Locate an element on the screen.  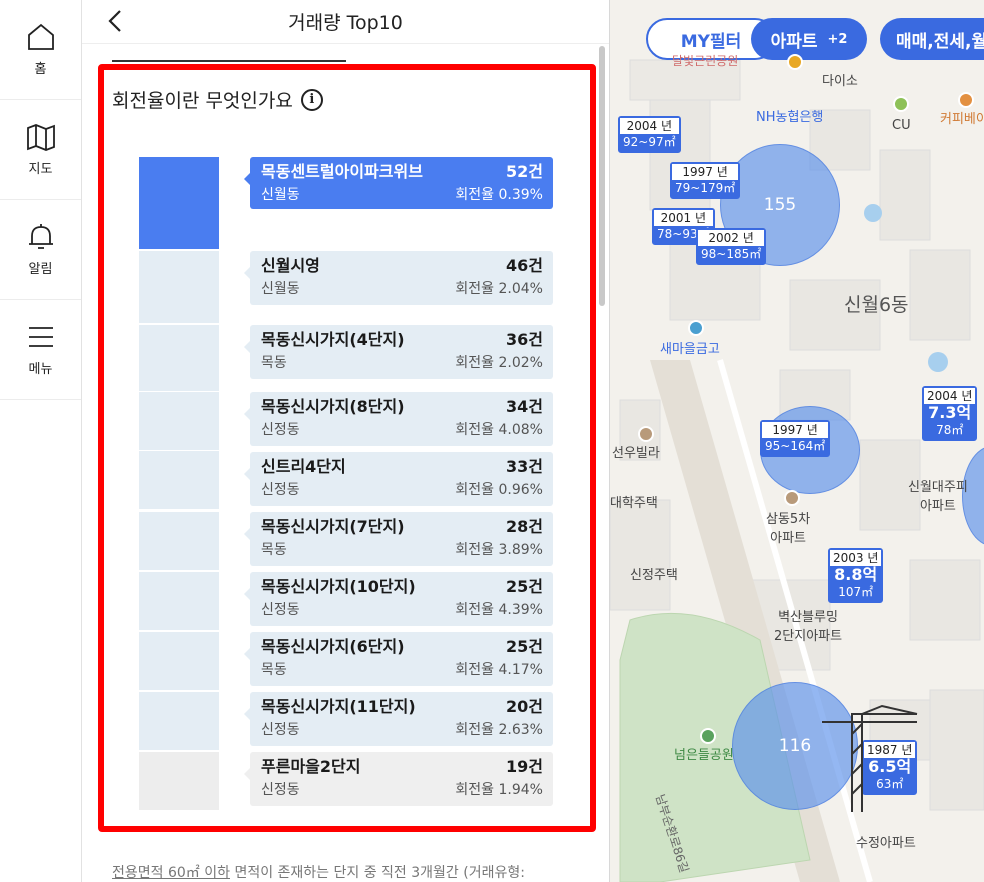
map-label-apt: 수정아파트 is located at coordinates (886, 843).